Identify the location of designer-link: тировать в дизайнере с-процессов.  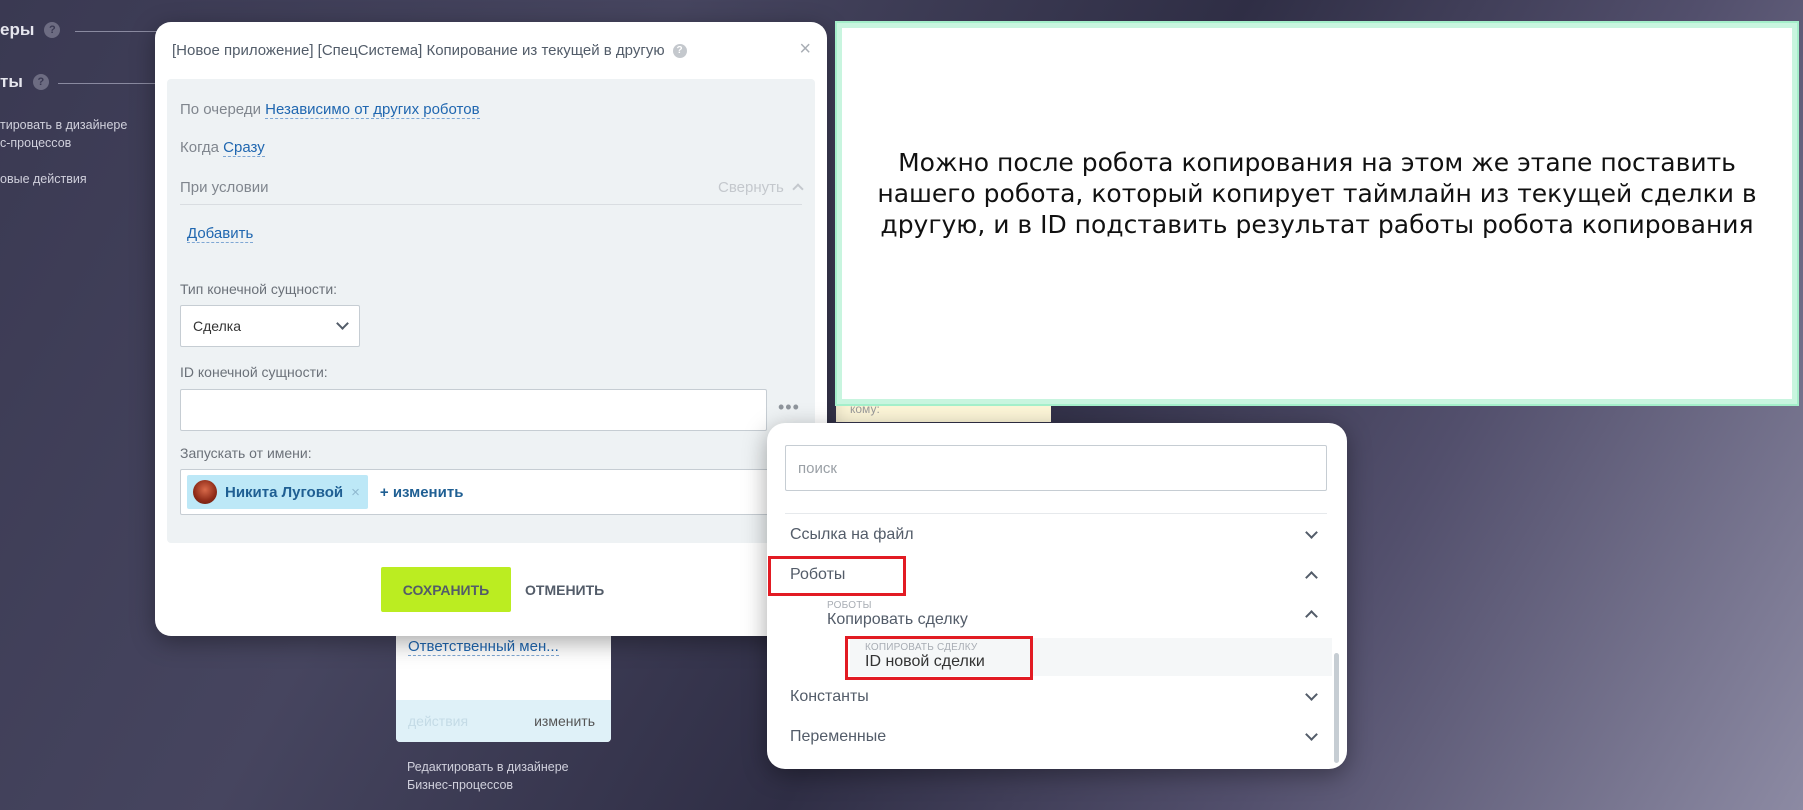
(63, 134).